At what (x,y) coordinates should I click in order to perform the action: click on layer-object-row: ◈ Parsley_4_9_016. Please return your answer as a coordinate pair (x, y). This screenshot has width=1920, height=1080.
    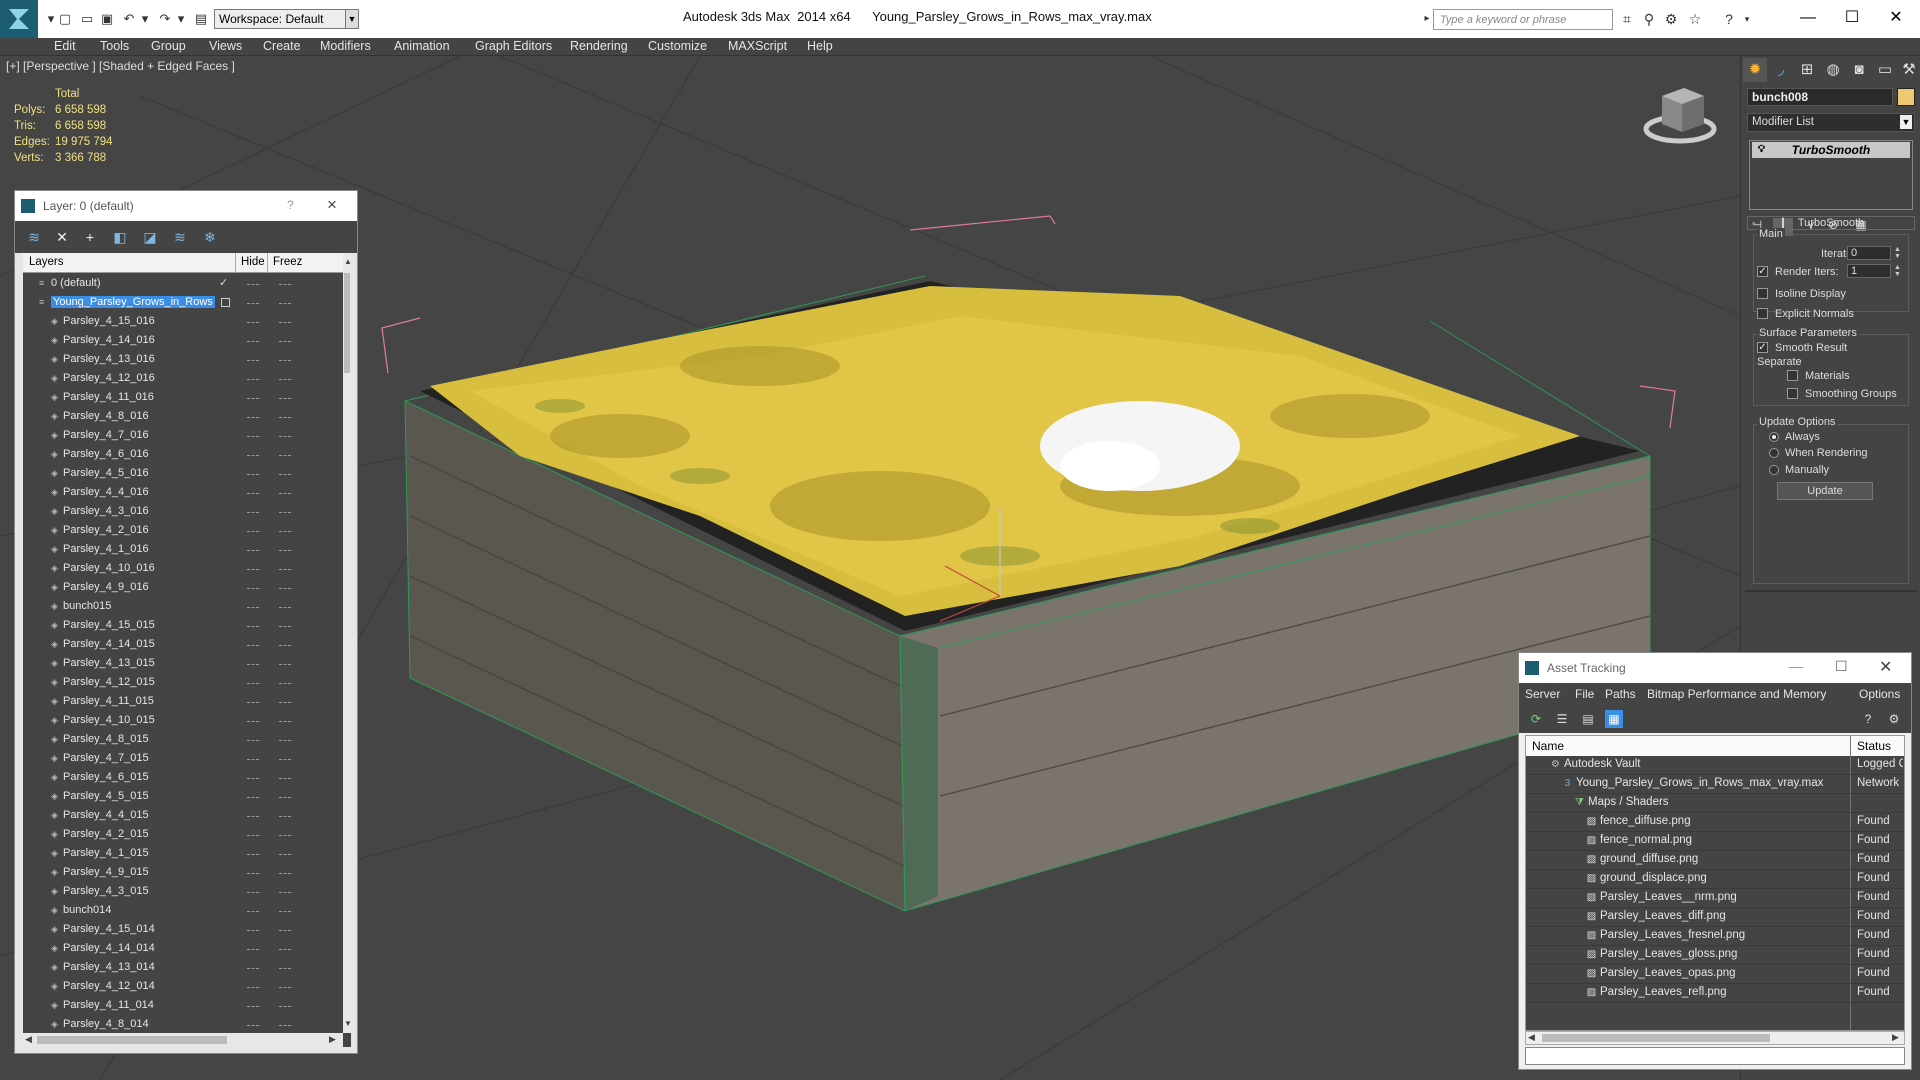
    Looking at the image, I should click on (183, 588).